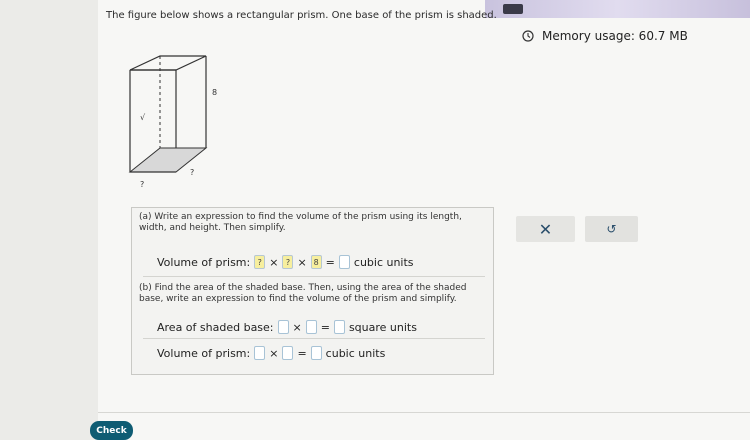  Describe the element at coordinates (168, 114) in the screenshot. I see `prism-drawing` at that location.